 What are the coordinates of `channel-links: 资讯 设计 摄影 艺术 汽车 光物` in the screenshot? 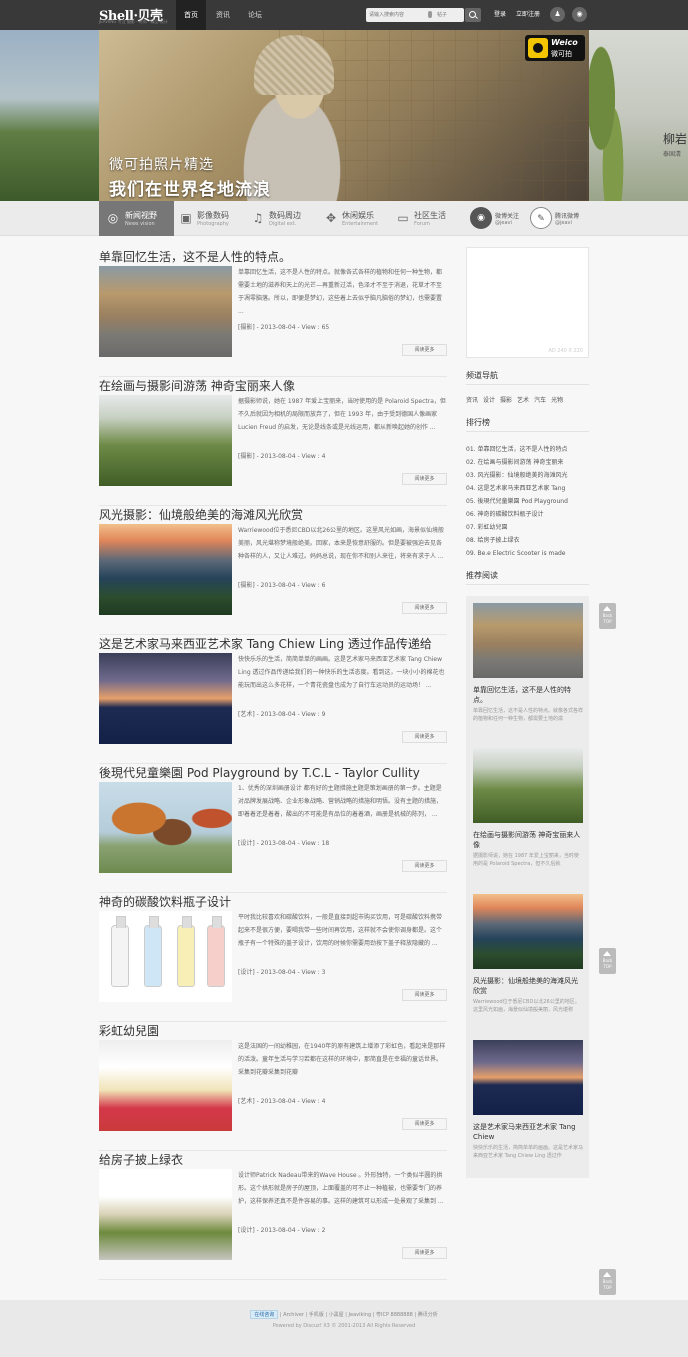 It's located at (527, 399).